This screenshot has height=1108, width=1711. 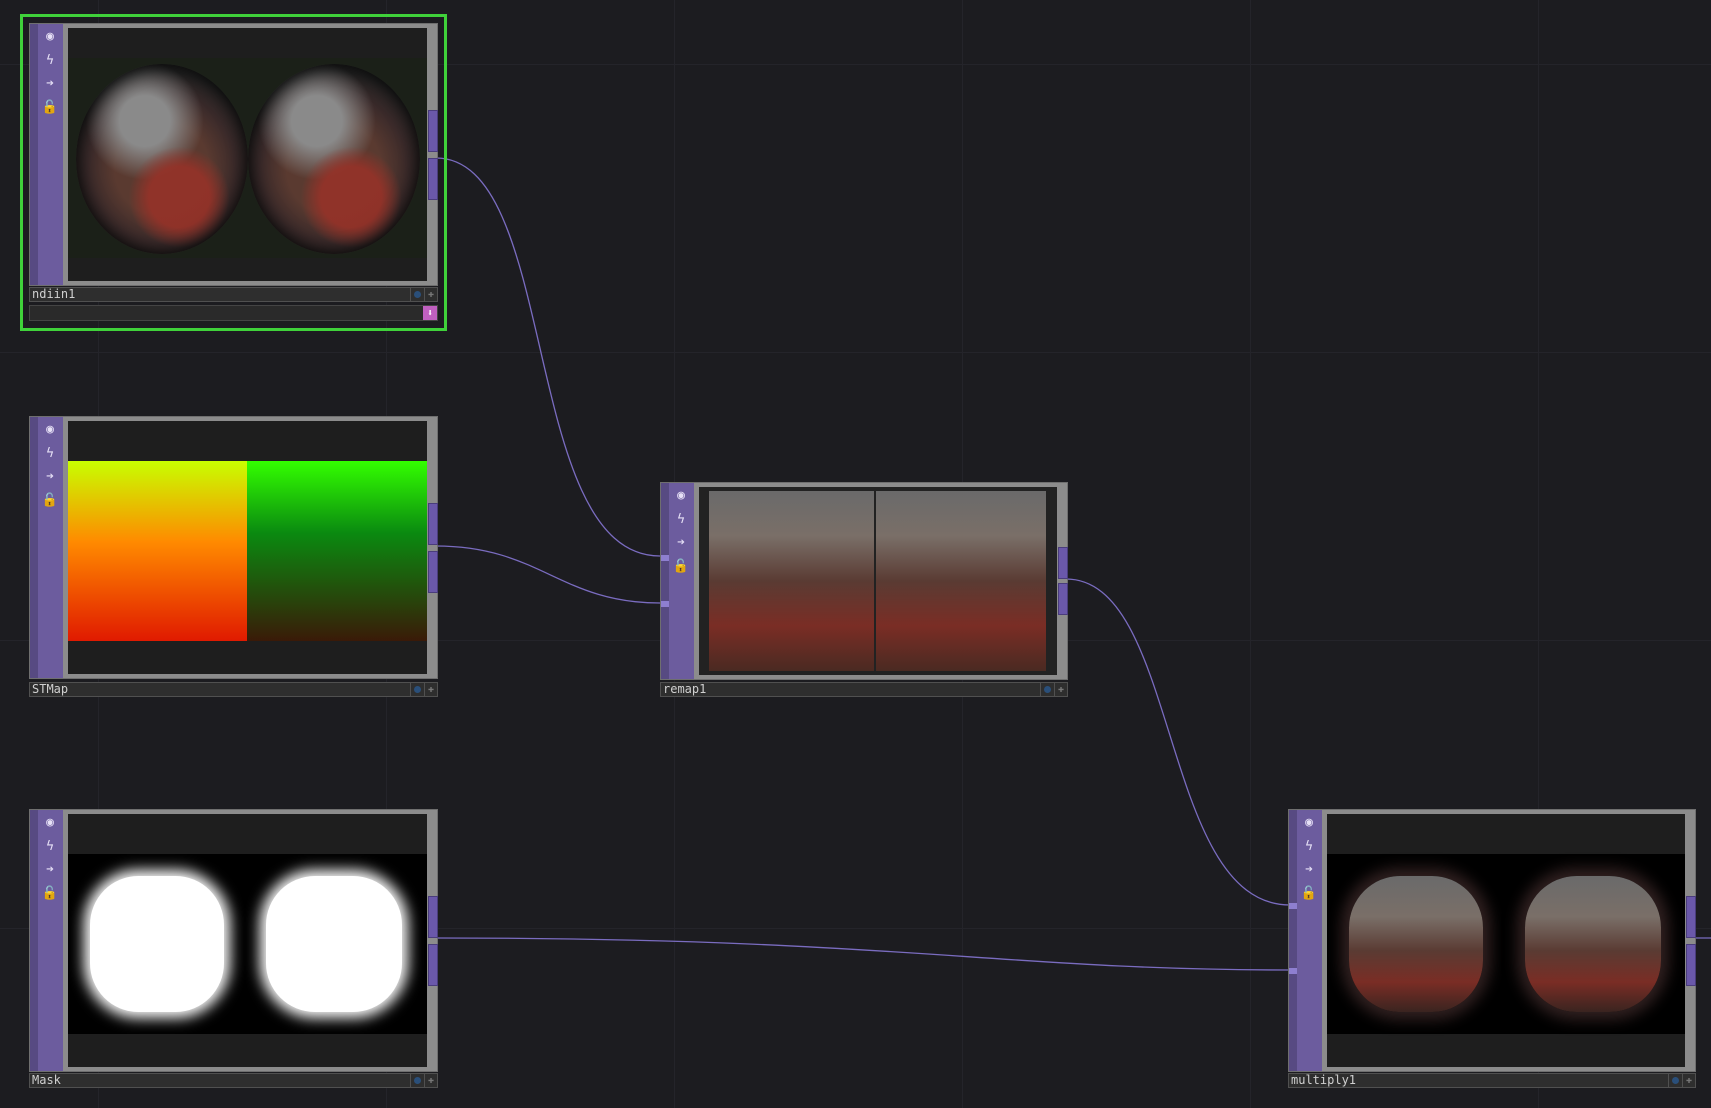 I want to click on wire-mask-multiply1, so click(x=863, y=954).